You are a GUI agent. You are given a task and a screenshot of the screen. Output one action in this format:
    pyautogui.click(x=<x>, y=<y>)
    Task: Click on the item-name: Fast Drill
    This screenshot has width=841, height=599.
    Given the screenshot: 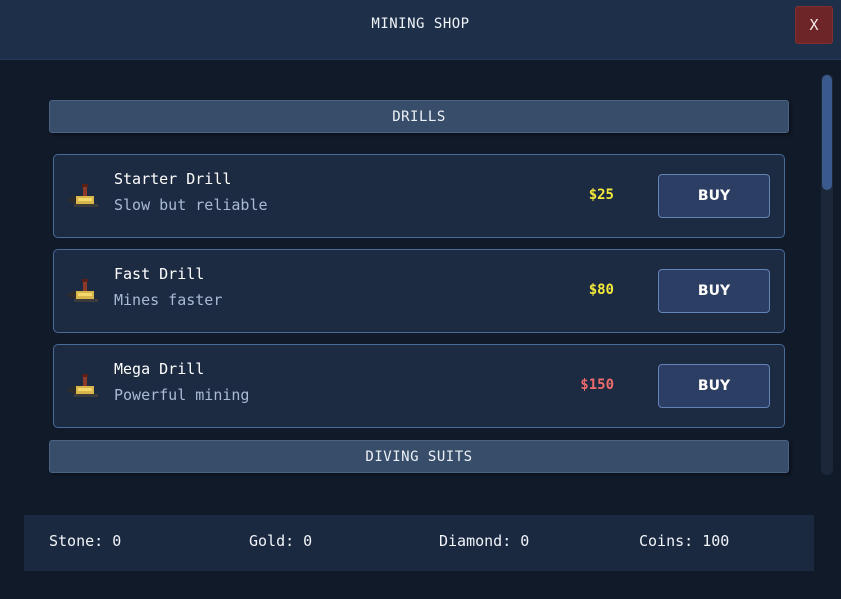 What is the action you would take?
    pyautogui.click(x=159, y=274)
    